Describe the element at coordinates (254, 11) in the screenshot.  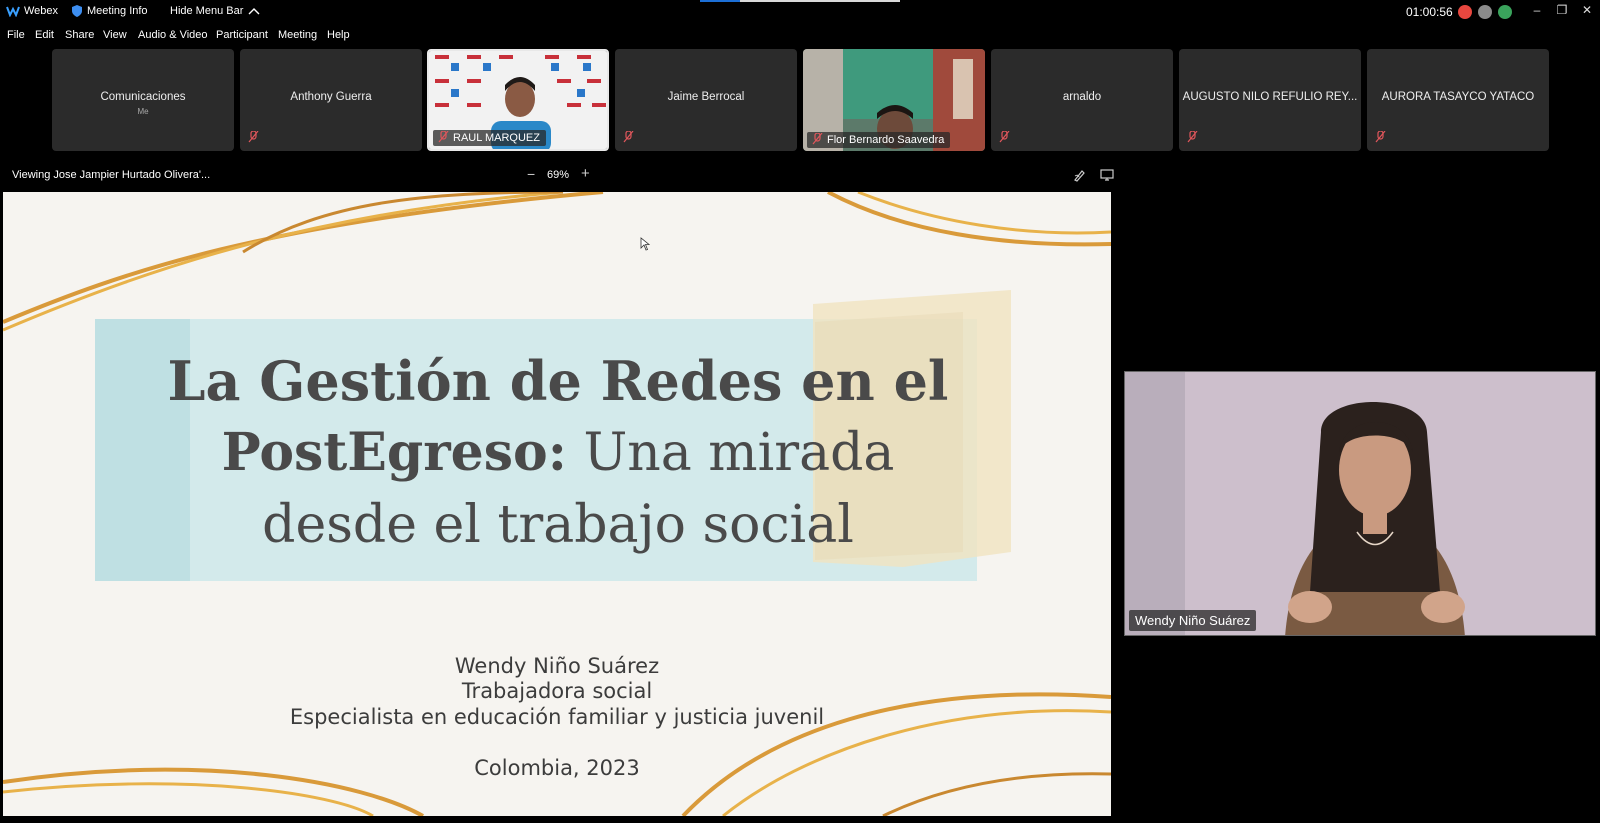
I see `chevron-up-icon` at that location.